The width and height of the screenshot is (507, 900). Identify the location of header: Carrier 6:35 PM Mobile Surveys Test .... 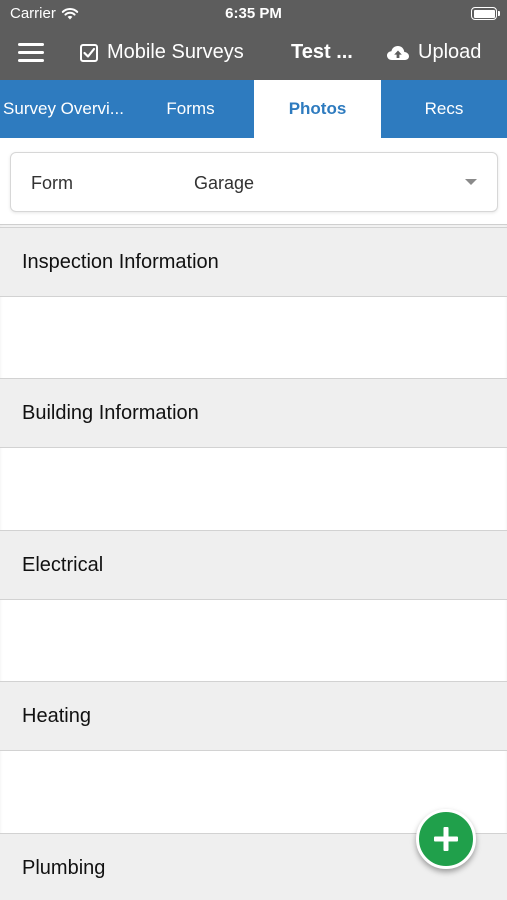
(253, 40).